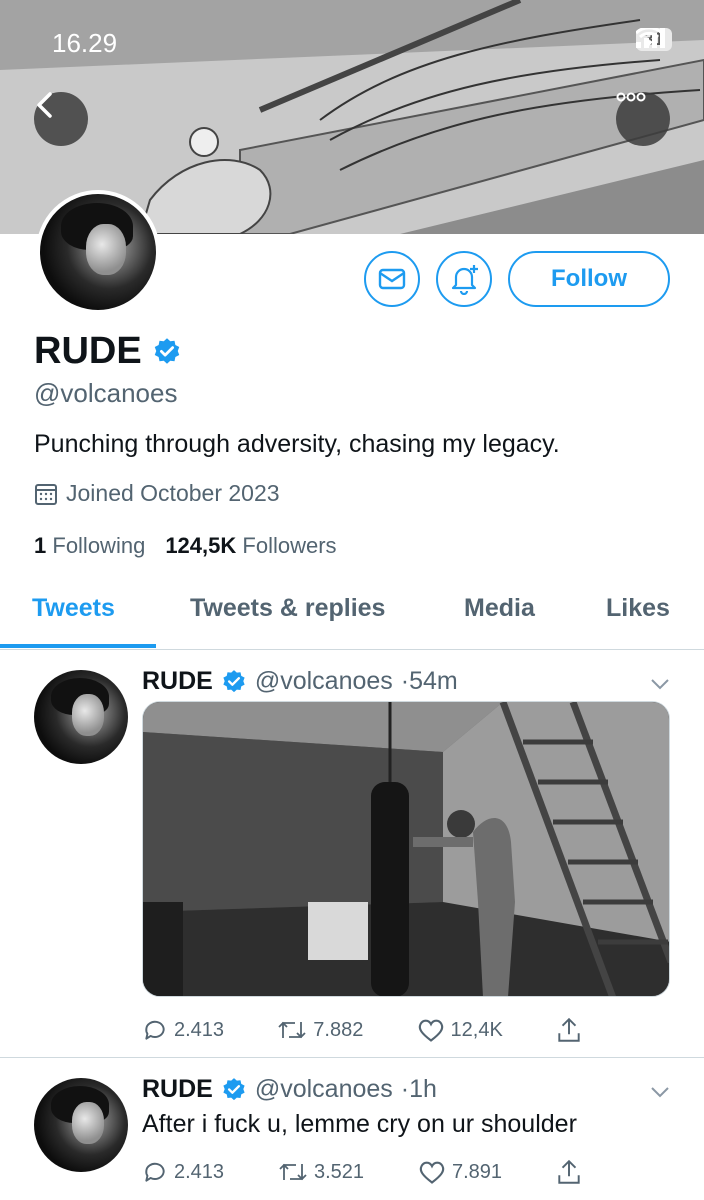  Describe the element at coordinates (631, 97) in the screenshot. I see `more-horizontal-icon` at that location.